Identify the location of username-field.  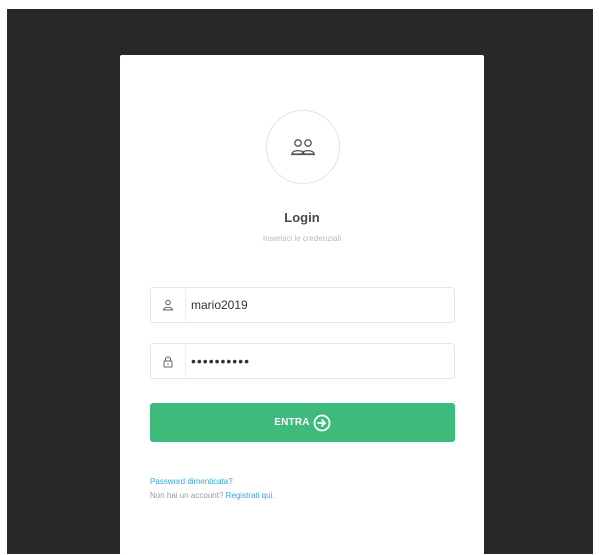
(302, 305).